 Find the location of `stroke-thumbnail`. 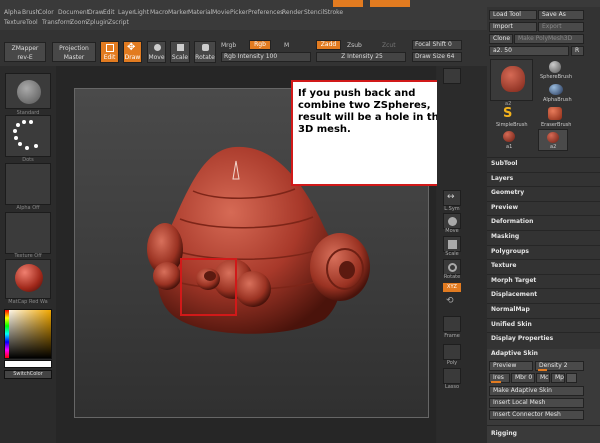

stroke-thumbnail is located at coordinates (28, 136).